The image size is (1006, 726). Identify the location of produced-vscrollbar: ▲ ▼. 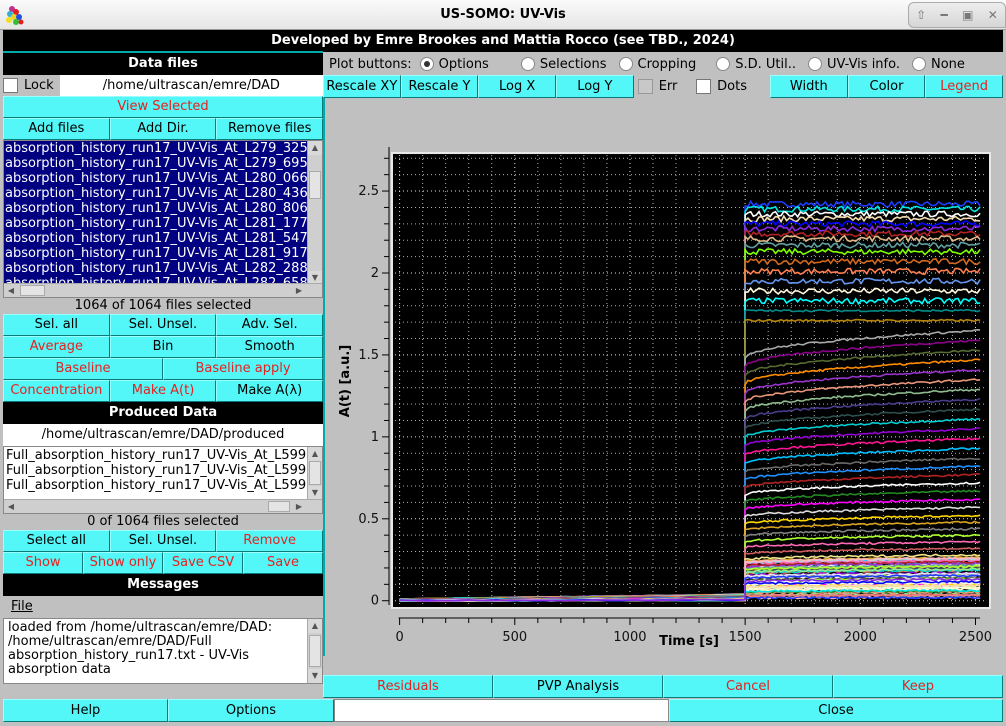
(314, 473).